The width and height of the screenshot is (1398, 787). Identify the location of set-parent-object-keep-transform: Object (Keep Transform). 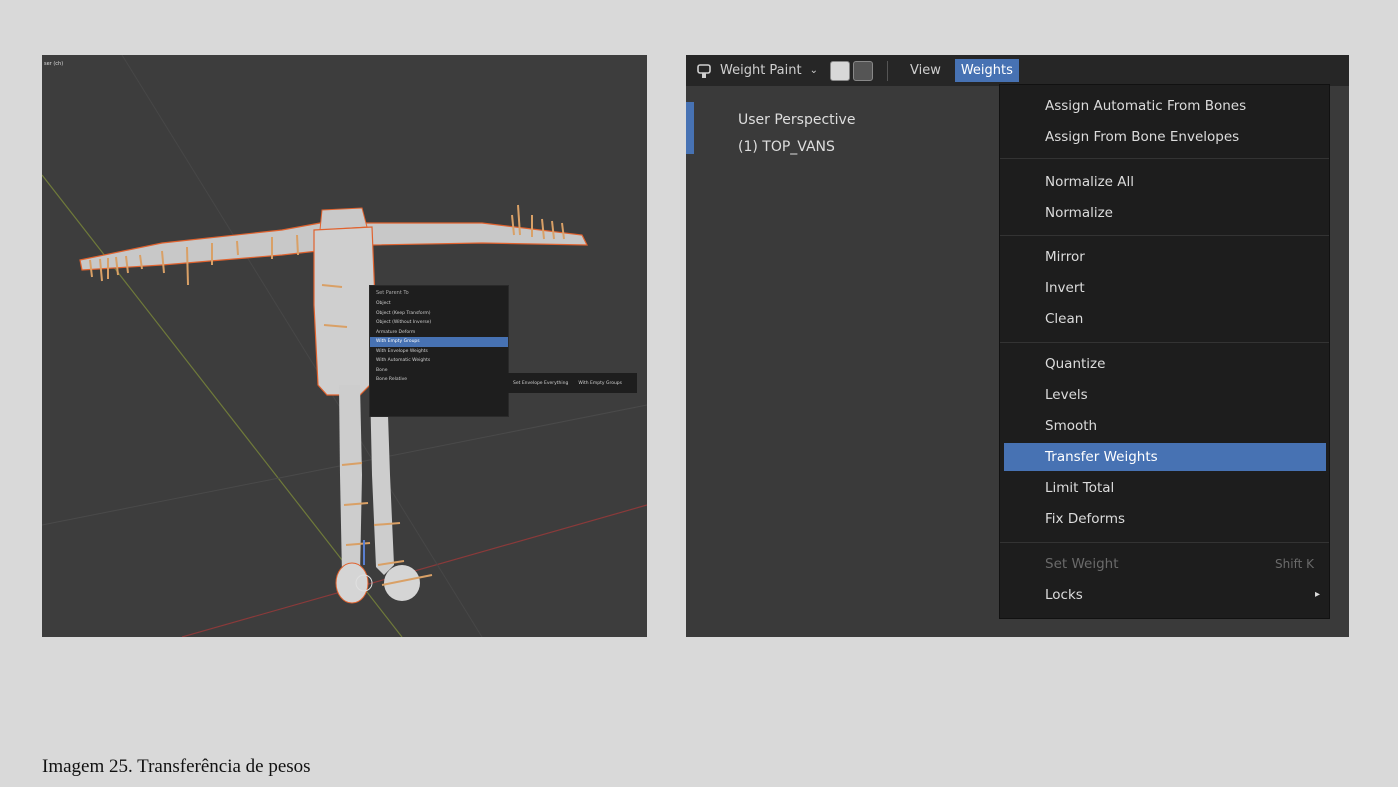
(439, 314).